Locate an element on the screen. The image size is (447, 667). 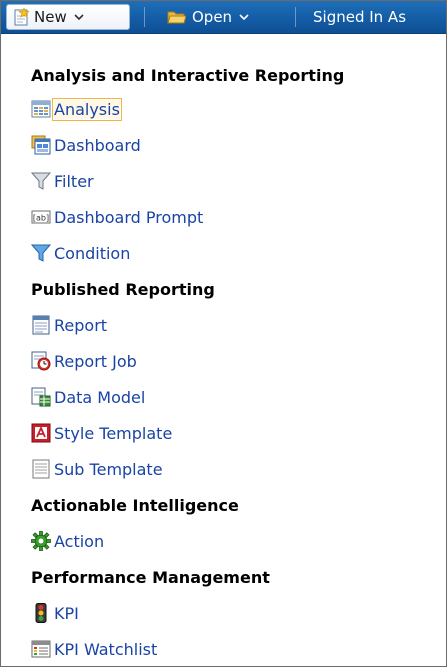
action-gear-icon is located at coordinates (41, 541).